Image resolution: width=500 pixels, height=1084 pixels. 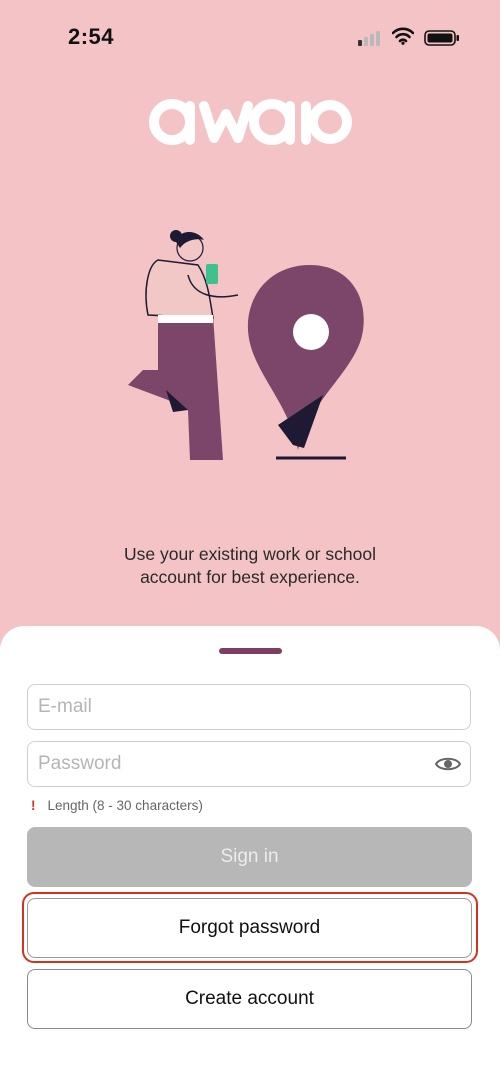 I want to click on person-with-map-pin-illustration, so click(x=246, y=345).